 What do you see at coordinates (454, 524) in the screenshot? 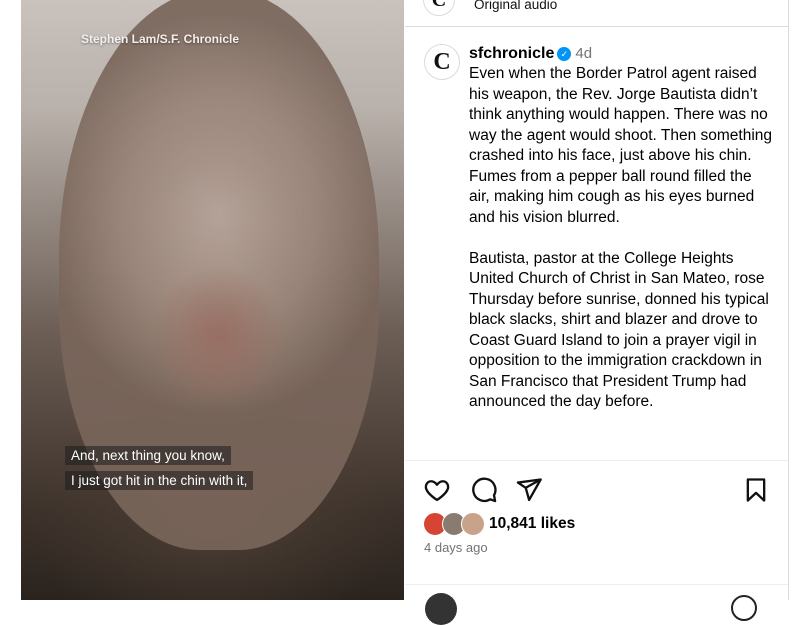
I see `liker-avatars` at bounding box center [454, 524].